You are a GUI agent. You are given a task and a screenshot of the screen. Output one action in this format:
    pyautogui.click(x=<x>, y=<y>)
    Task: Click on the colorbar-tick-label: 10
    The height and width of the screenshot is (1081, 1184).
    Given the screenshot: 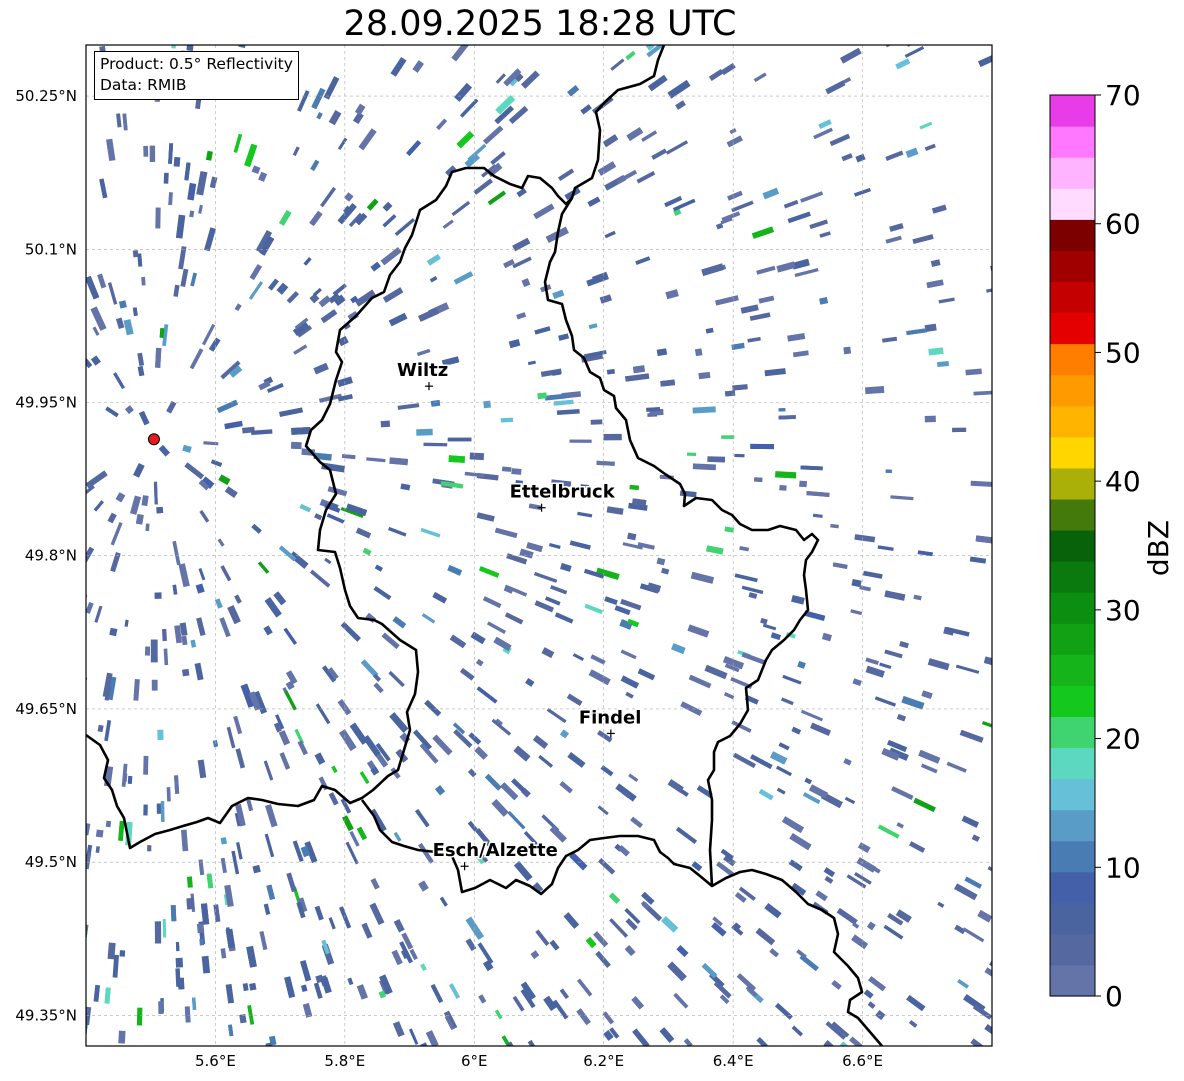 What is the action you would take?
    pyautogui.click(x=1123, y=867)
    